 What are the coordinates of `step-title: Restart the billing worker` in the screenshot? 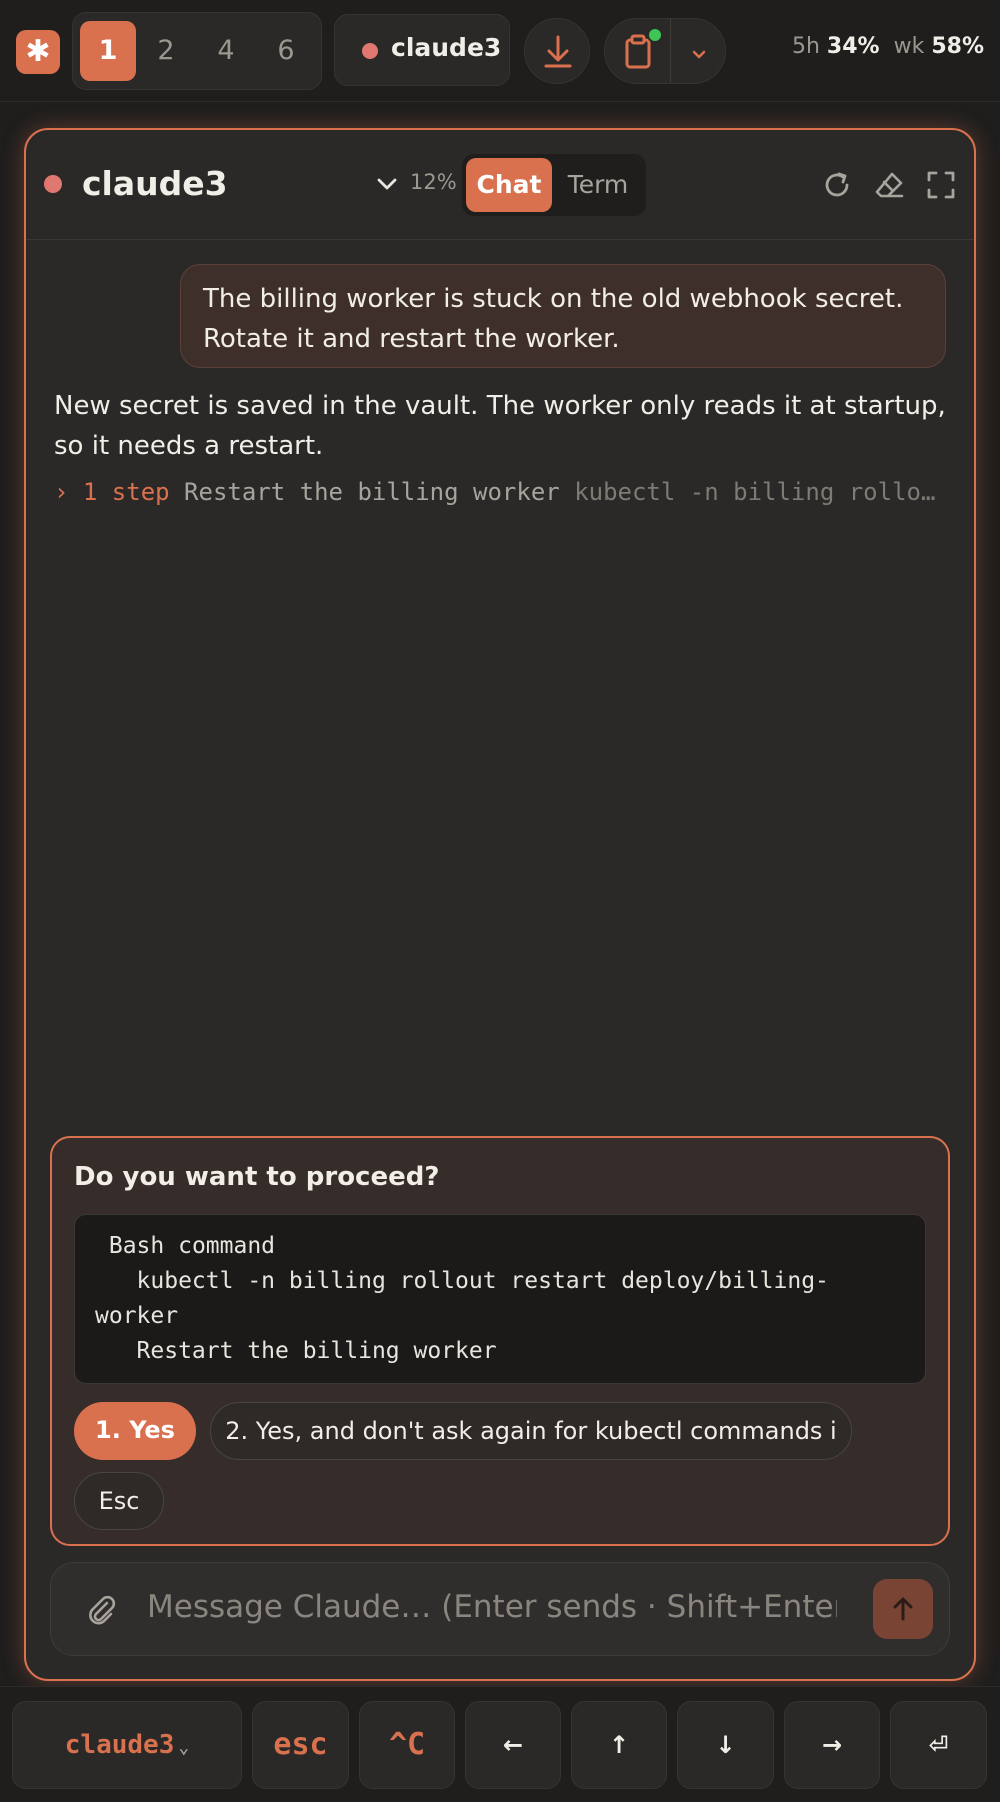 It's located at (372, 492).